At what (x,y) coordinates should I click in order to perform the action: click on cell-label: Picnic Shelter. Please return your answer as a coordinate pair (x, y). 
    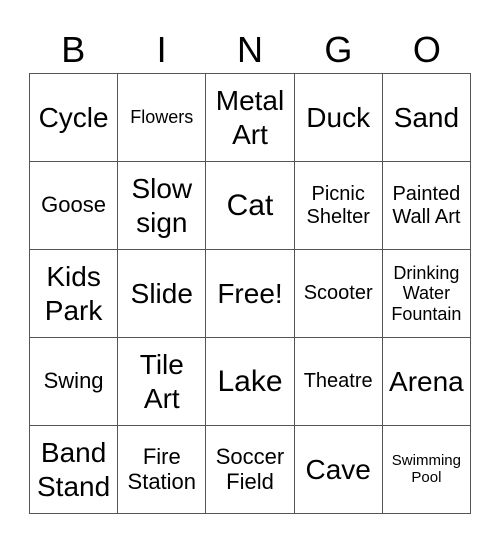
    Looking at the image, I should click on (338, 205).